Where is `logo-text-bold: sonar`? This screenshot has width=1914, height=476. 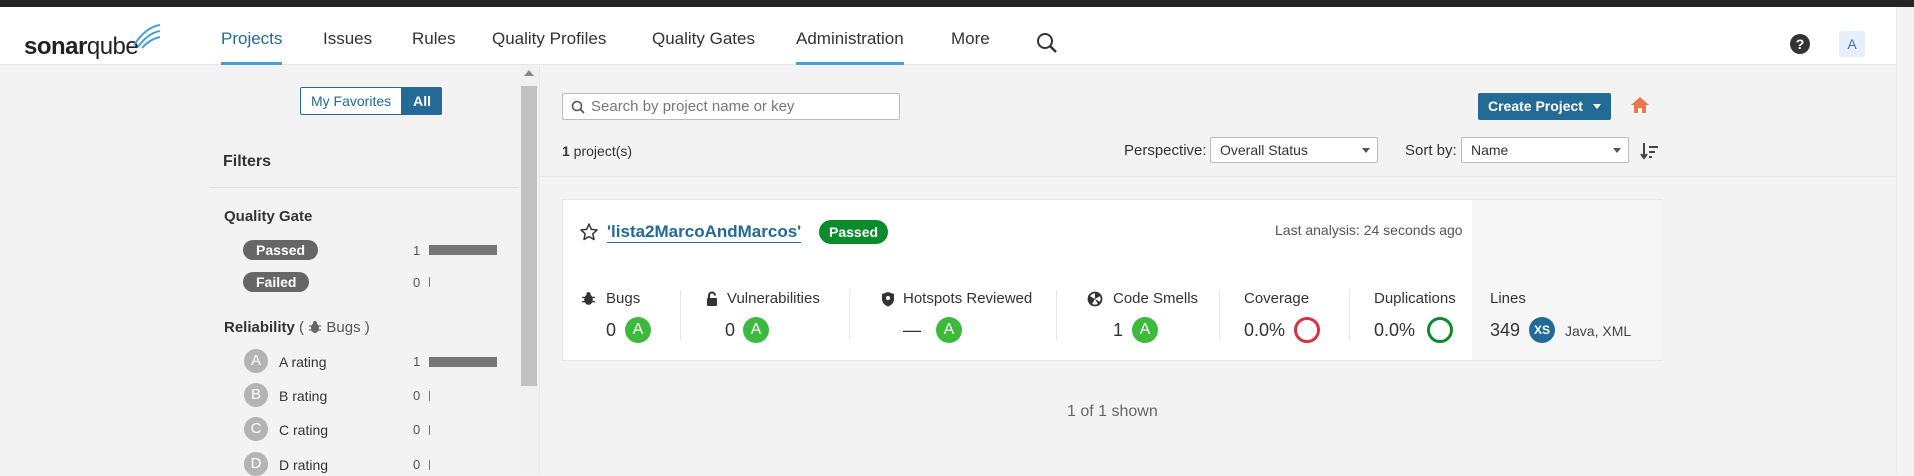
logo-text-bold: sonar is located at coordinates (55, 46).